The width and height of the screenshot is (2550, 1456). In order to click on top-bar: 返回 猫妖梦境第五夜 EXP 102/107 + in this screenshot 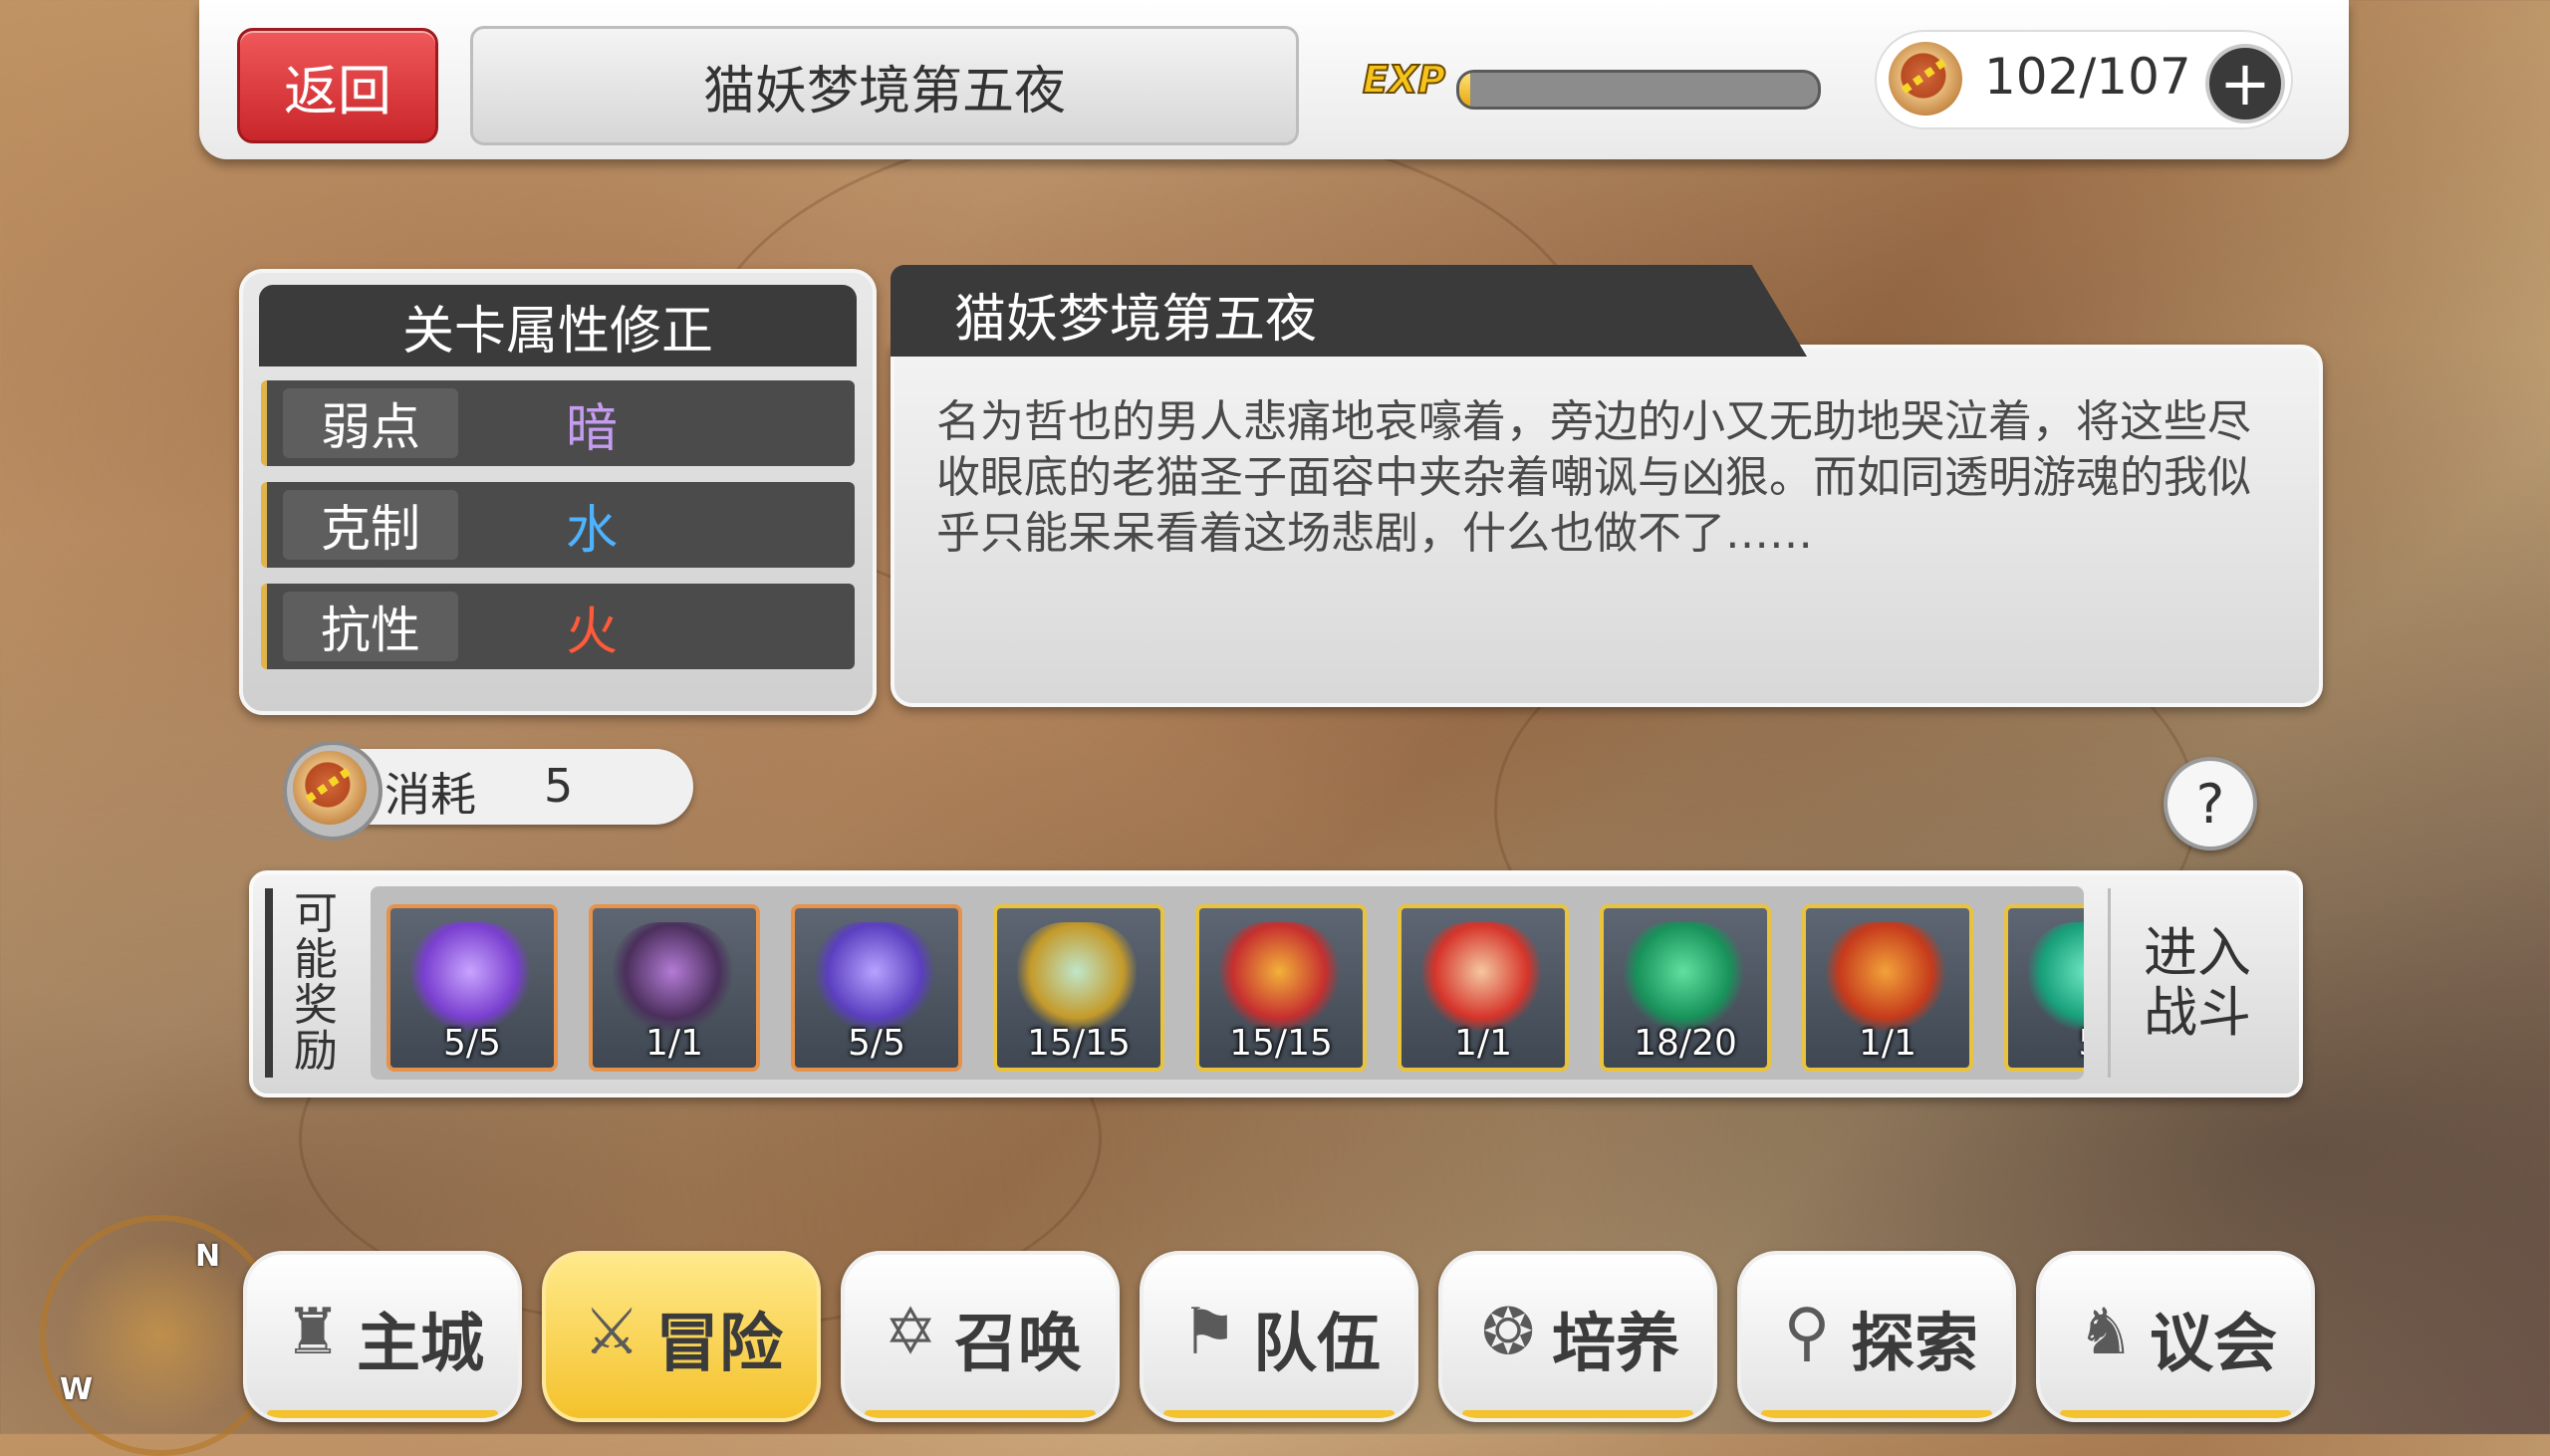, I will do `click(1274, 79)`.